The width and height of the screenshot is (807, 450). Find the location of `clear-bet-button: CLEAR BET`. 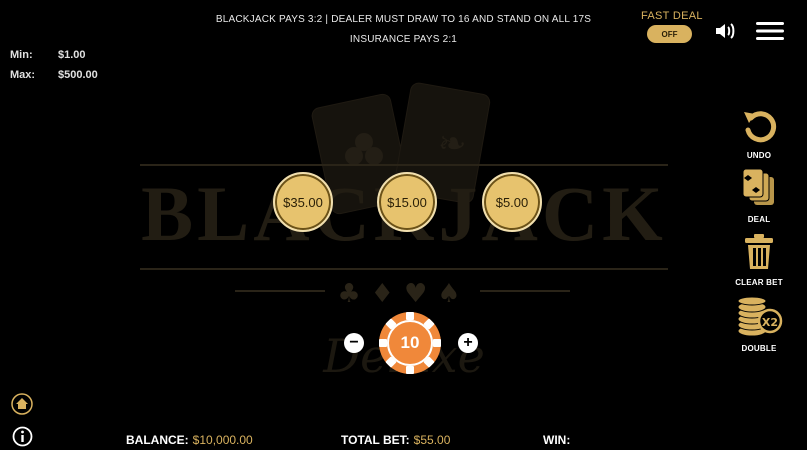

clear-bet-button: CLEAR BET is located at coordinates (759, 260).